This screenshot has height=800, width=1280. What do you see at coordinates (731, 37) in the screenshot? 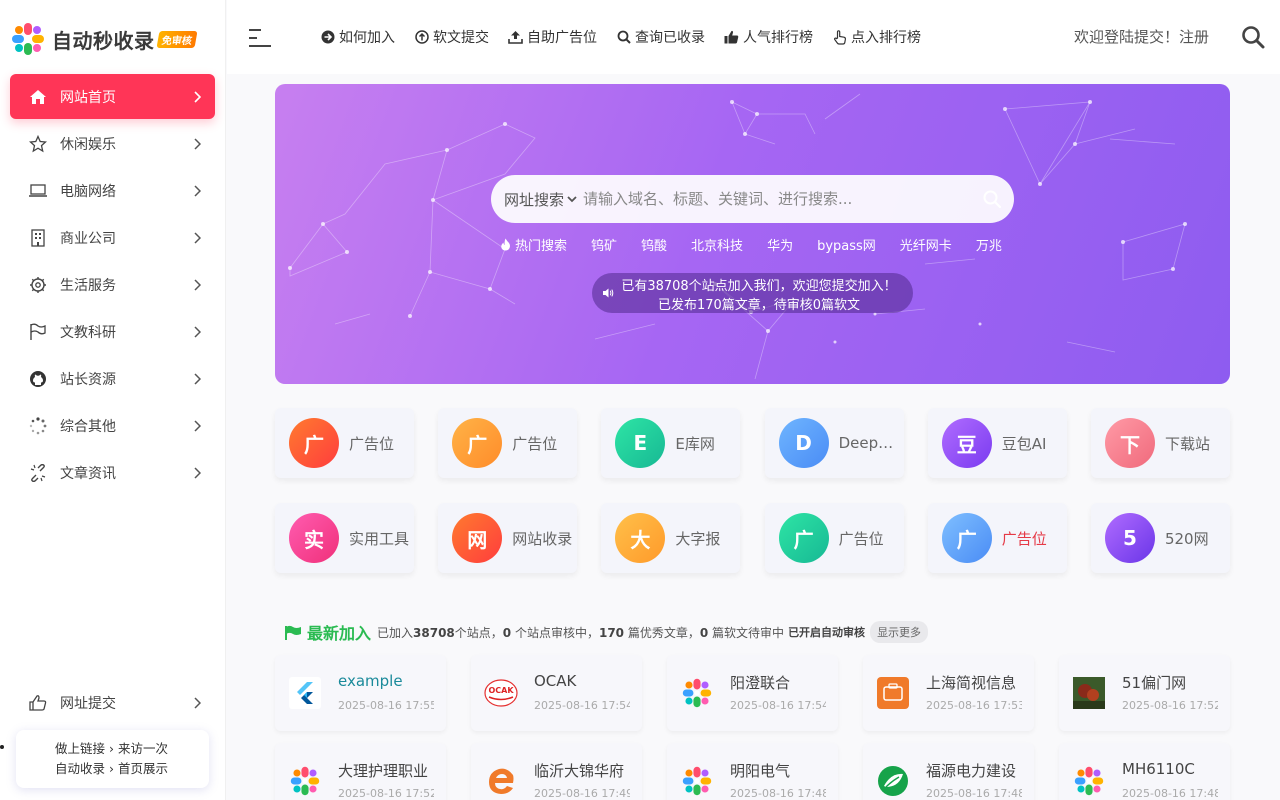
I see `thumbs-up-icon` at bounding box center [731, 37].